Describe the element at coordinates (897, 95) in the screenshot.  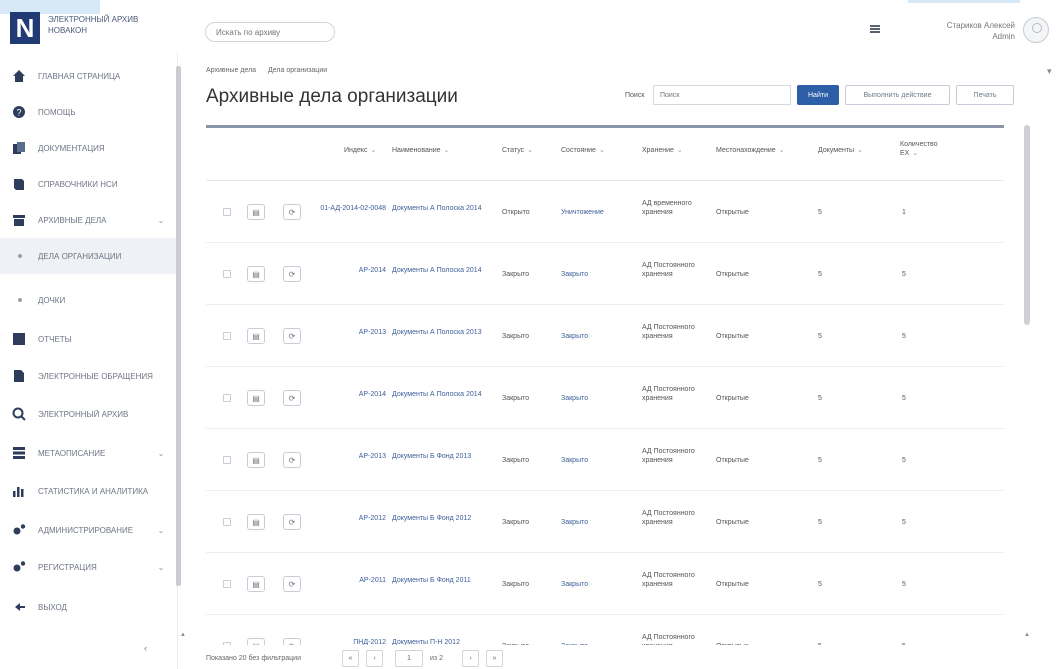
I see `action-button: Выполнить действие` at that location.